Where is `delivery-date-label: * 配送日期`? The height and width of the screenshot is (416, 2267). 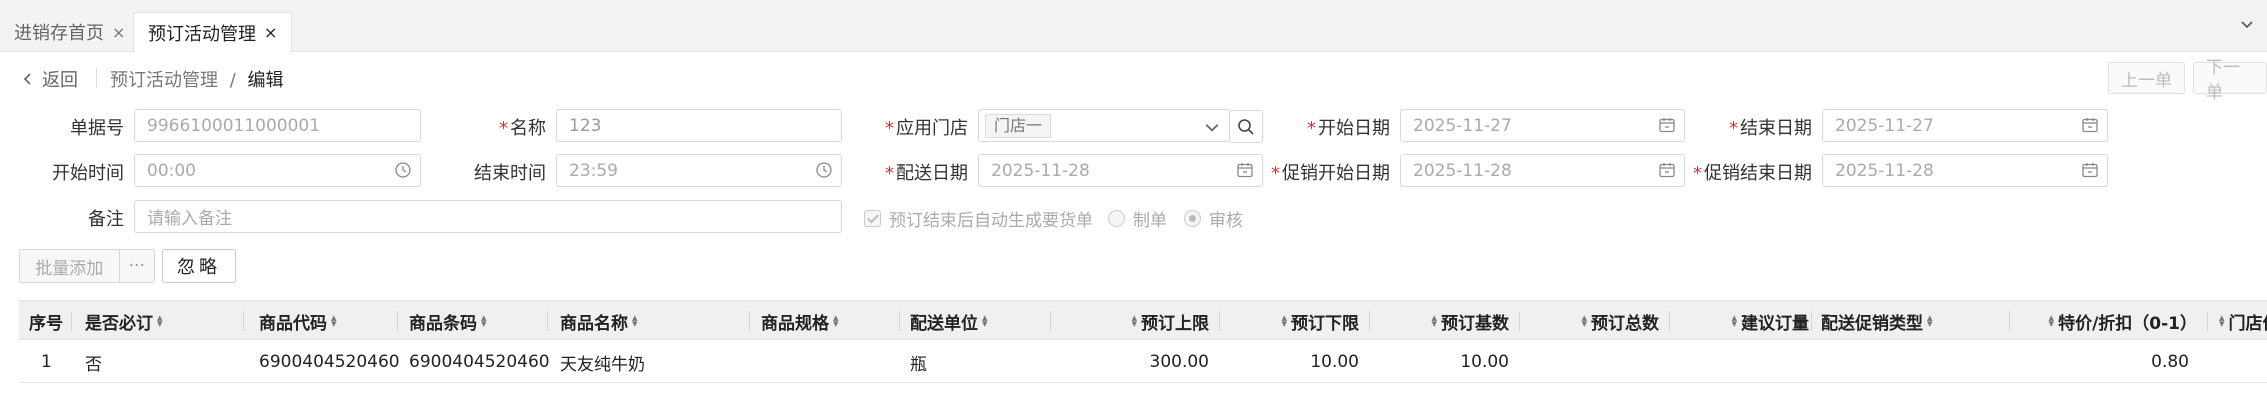
delivery-date-label: * 配送日期 is located at coordinates (926, 173).